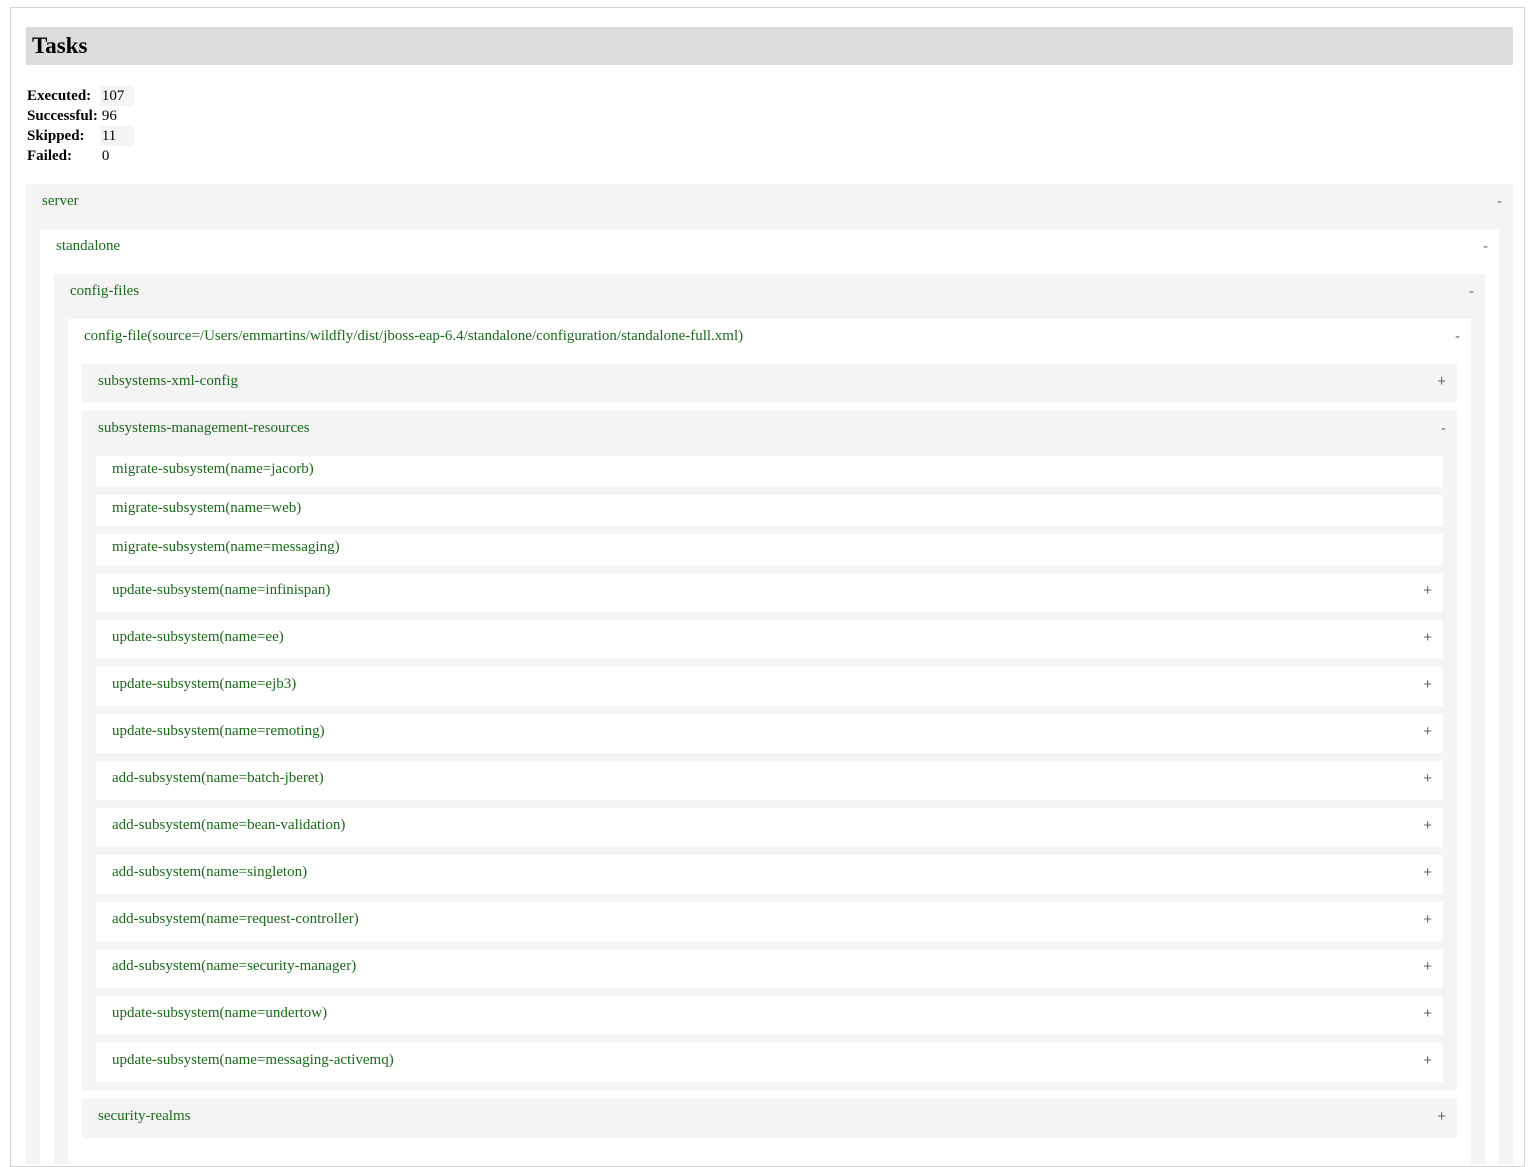 The height and width of the screenshot is (1167, 1535). Describe the element at coordinates (62, 116) in the screenshot. I see `successful-label: Successful:` at that location.